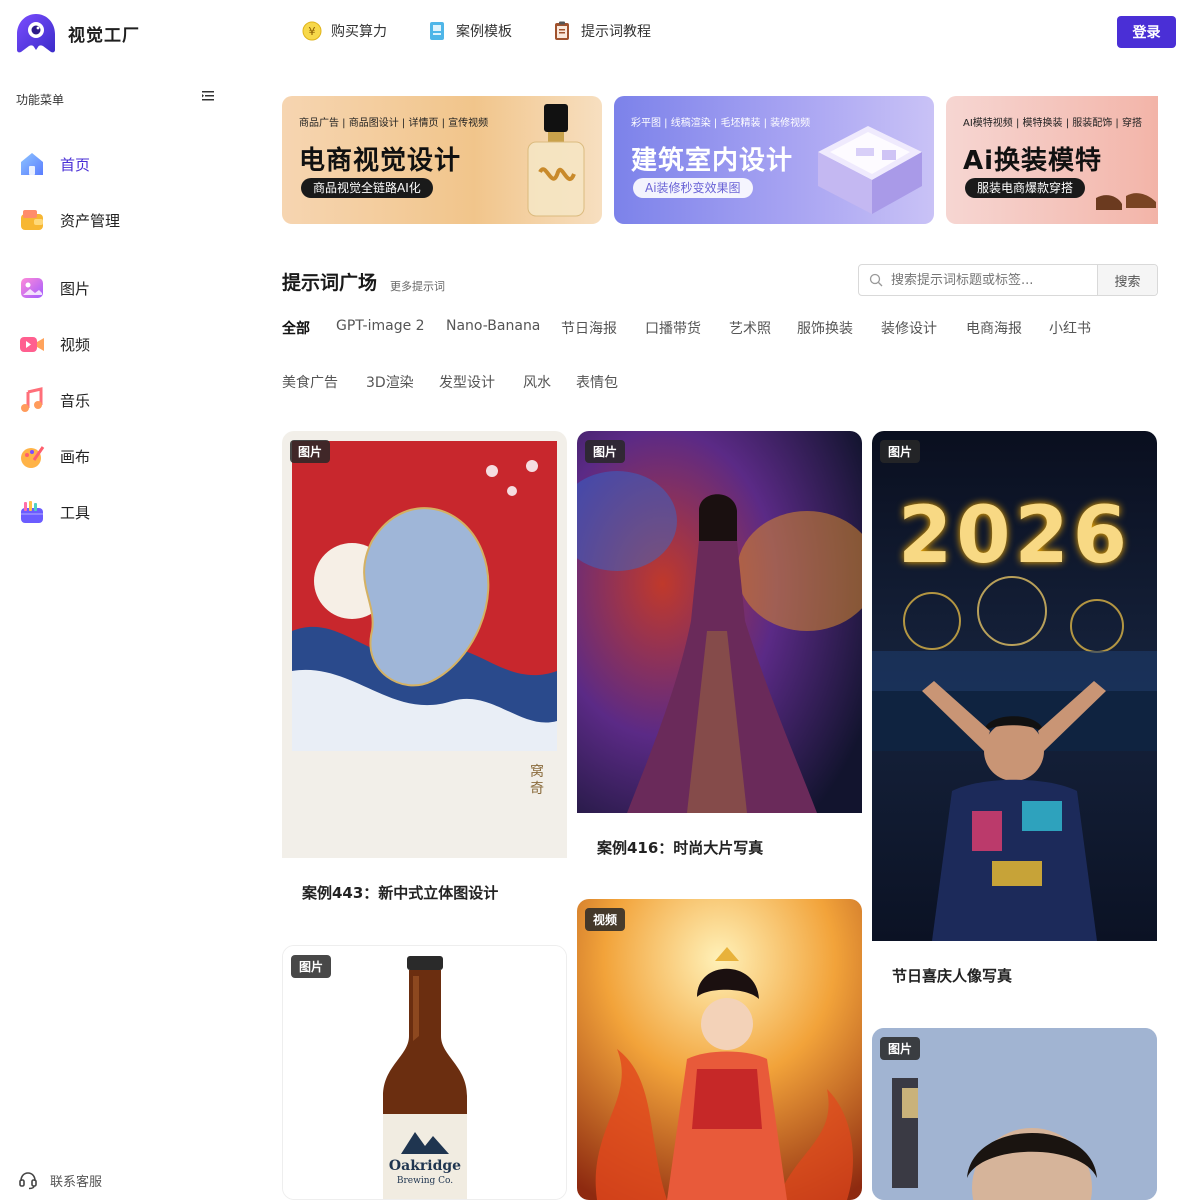 The image size is (1200, 1200). What do you see at coordinates (673, 328) in the screenshot?
I see `category-live-selling: 口播带货` at bounding box center [673, 328].